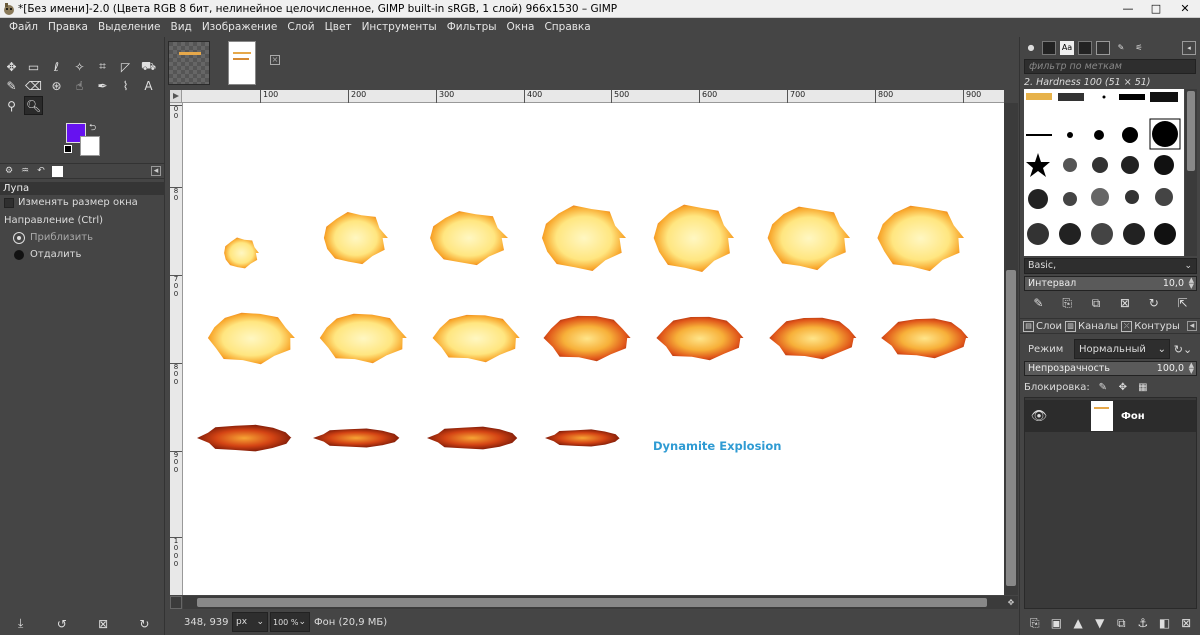 This screenshot has width=1200, height=635. Describe the element at coordinates (102, 66) in the screenshot. I see `crop-tool-icon: ⌗` at that location.